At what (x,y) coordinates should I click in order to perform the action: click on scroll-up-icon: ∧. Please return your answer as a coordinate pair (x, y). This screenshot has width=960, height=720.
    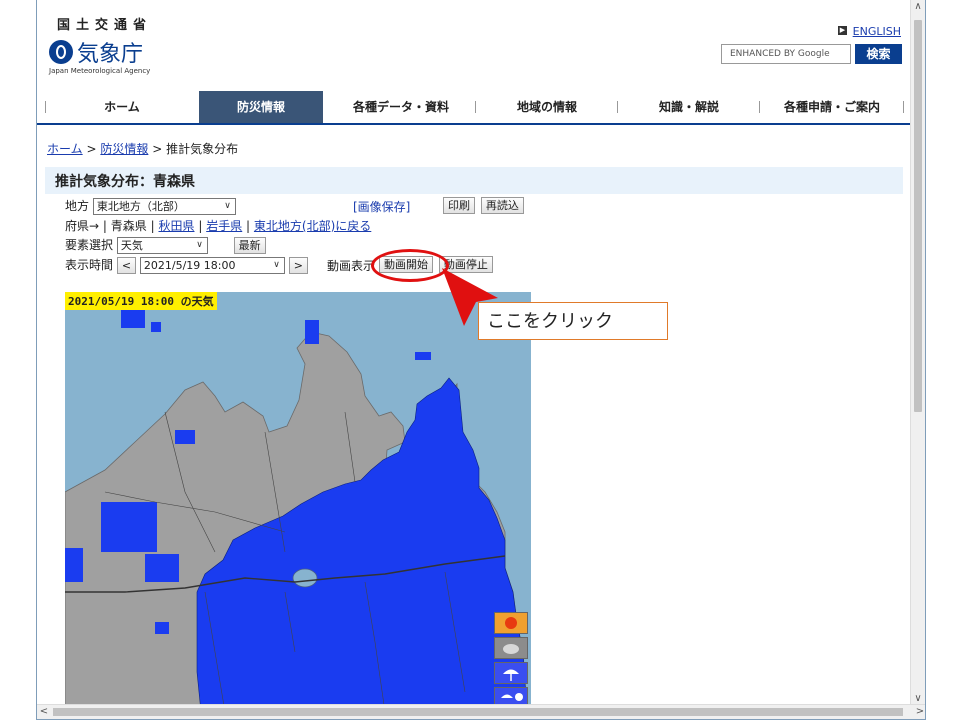
    Looking at the image, I should click on (918, 6).